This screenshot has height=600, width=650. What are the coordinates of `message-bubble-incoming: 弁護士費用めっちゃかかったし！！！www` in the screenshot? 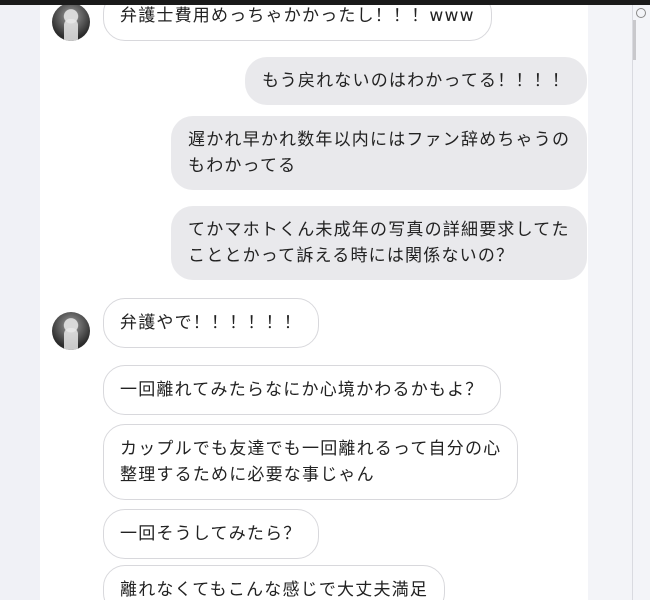 It's located at (297, 23).